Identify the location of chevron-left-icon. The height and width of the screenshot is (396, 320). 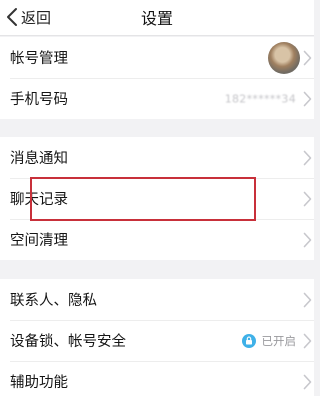
(12, 17).